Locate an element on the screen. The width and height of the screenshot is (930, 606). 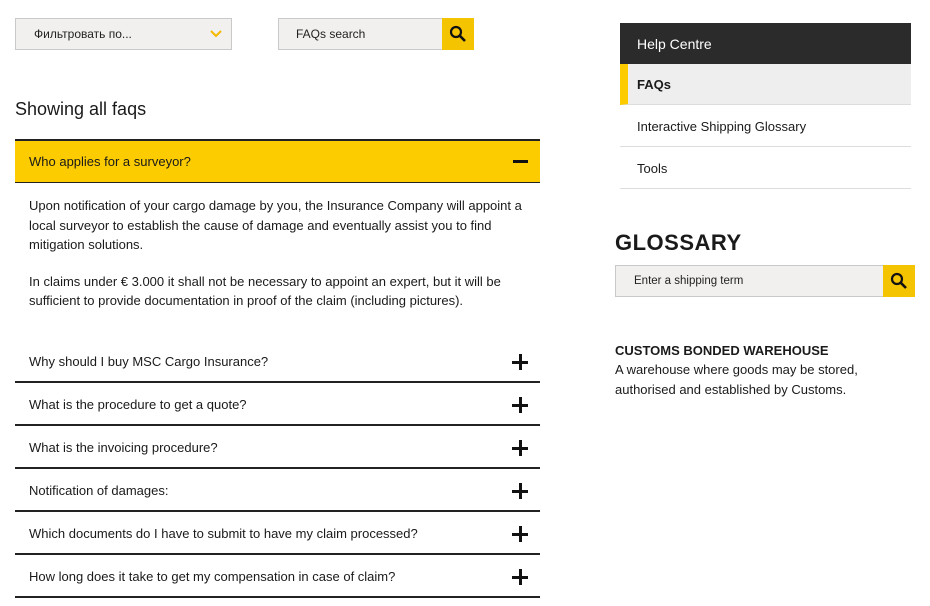
chevron-down-icon is located at coordinates (216, 34).